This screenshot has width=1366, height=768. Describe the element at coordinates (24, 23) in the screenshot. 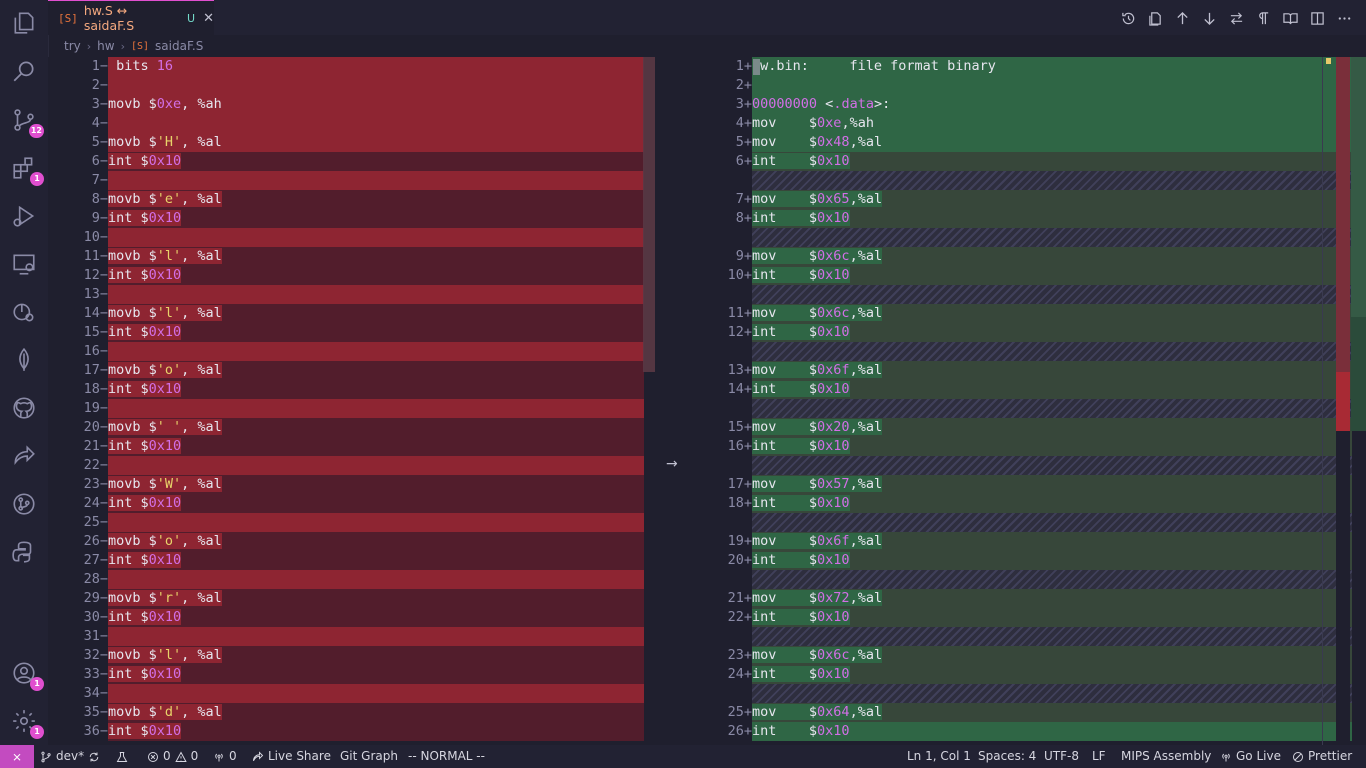

I see `explorer-icon` at that location.